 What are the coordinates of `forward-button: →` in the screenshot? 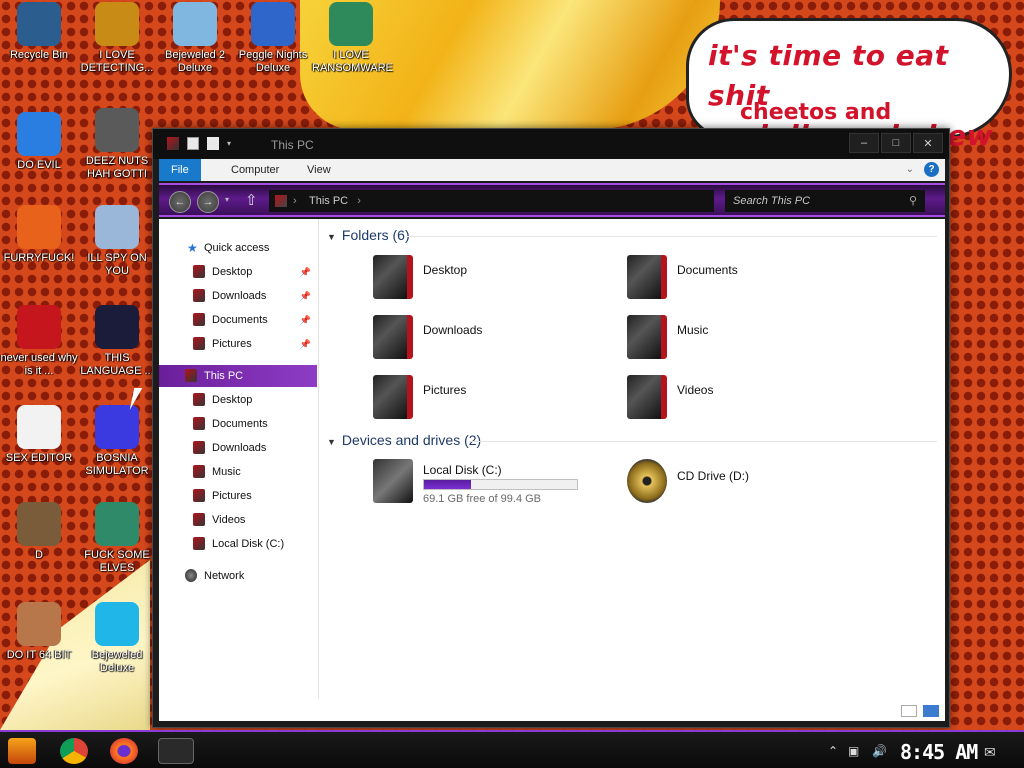 It's located at (208, 202).